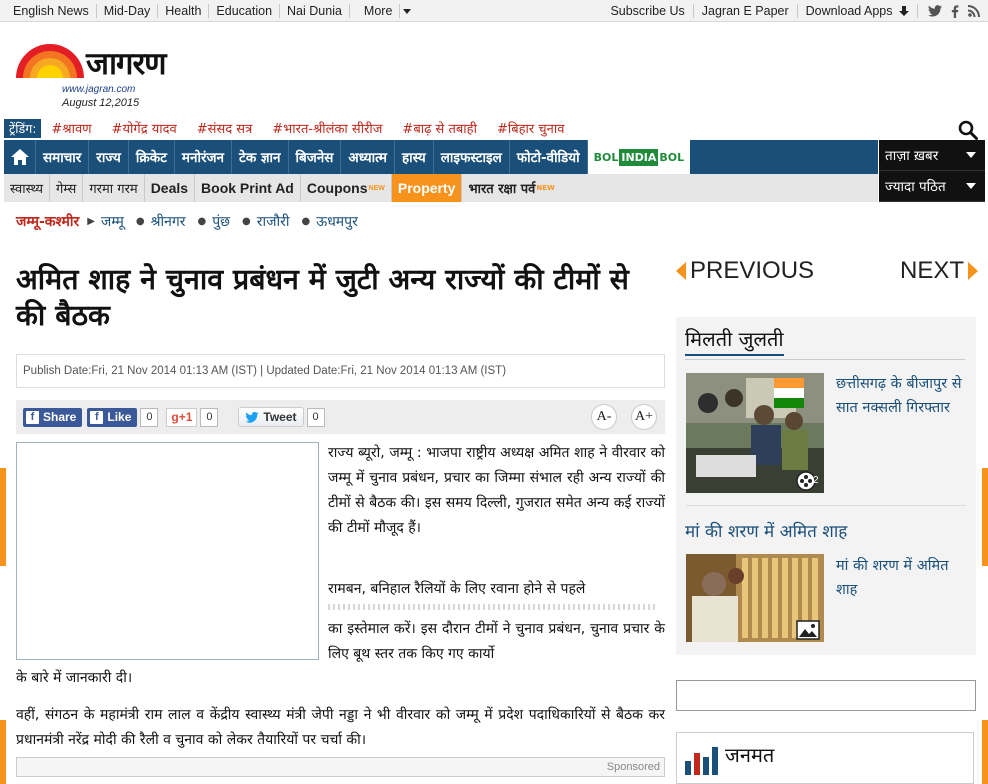 Image resolution: width=988 pixels, height=784 pixels. What do you see at coordinates (63, 157) in the screenshot?
I see `nav-samachar: समाचार` at bounding box center [63, 157].